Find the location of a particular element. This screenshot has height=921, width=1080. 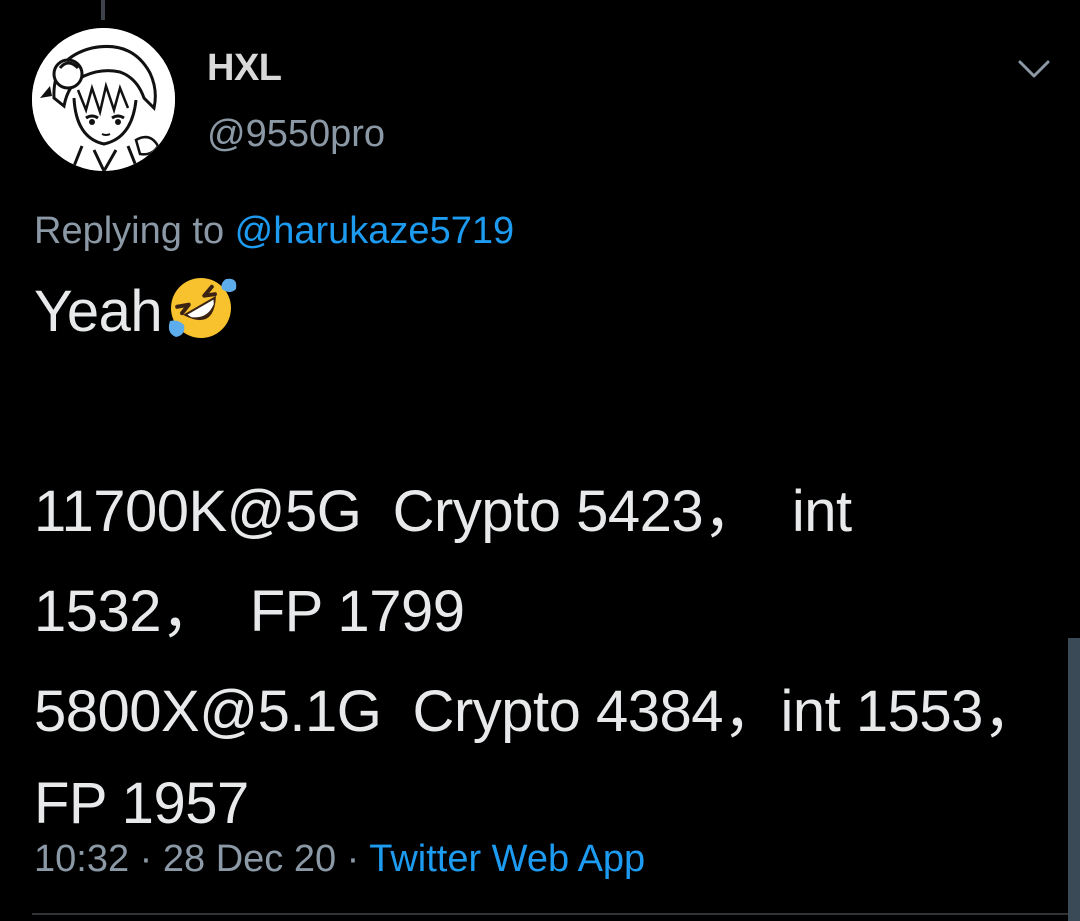

tweet-line-text: Yeah is located at coordinates (98, 311).